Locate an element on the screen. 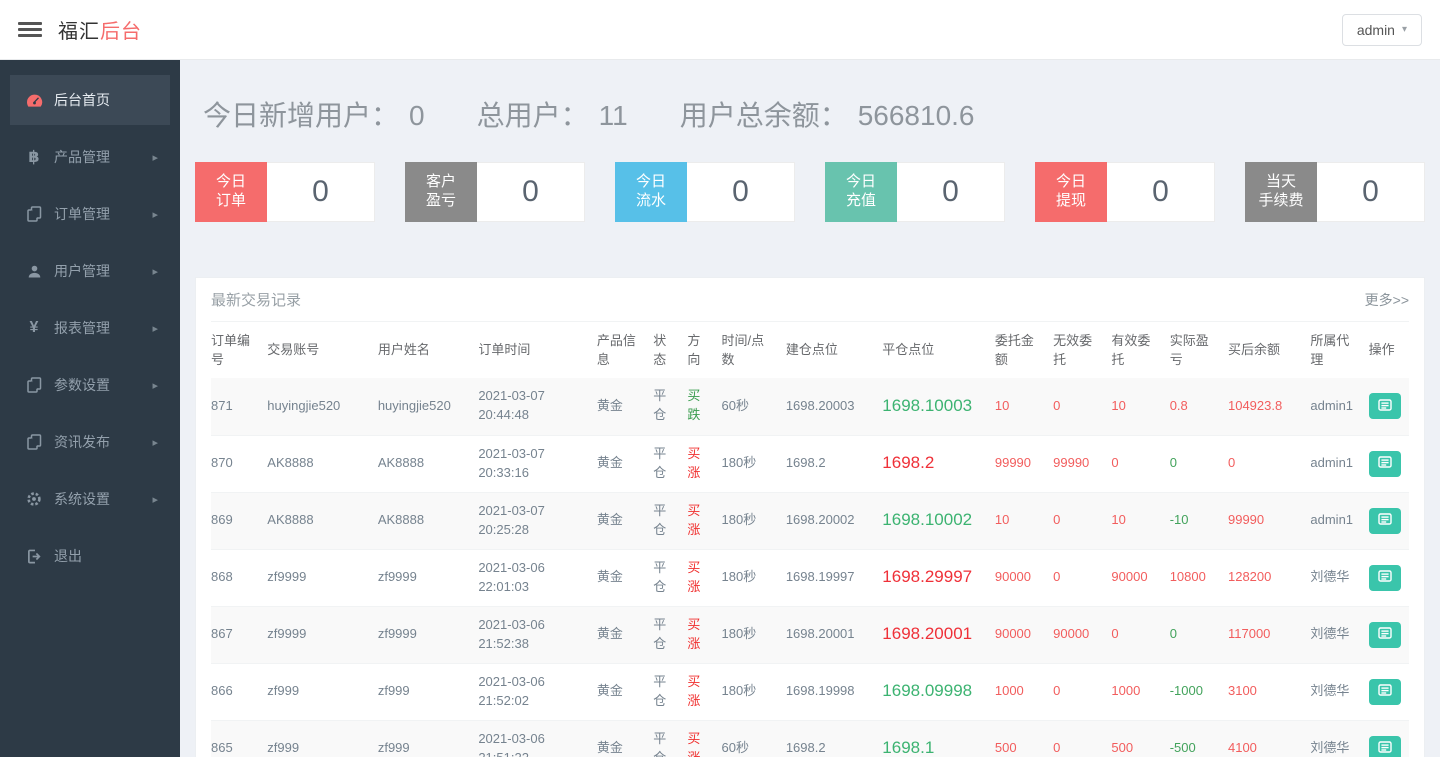 The height and width of the screenshot is (757, 1440). column-header: 实际盈亏 is located at coordinates (1189, 350).